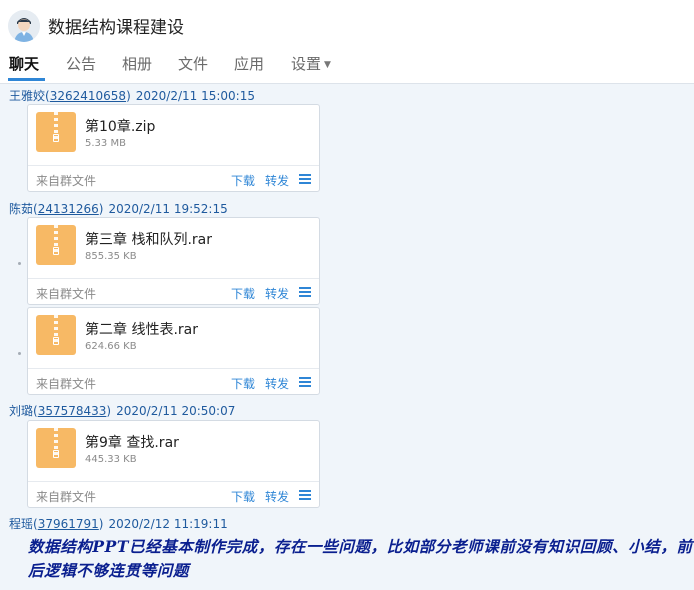 Image resolution: width=694 pixels, height=590 pixels. What do you see at coordinates (88, 96) in the screenshot?
I see `sender-qq-link: 3262410658` at bounding box center [88, 96].